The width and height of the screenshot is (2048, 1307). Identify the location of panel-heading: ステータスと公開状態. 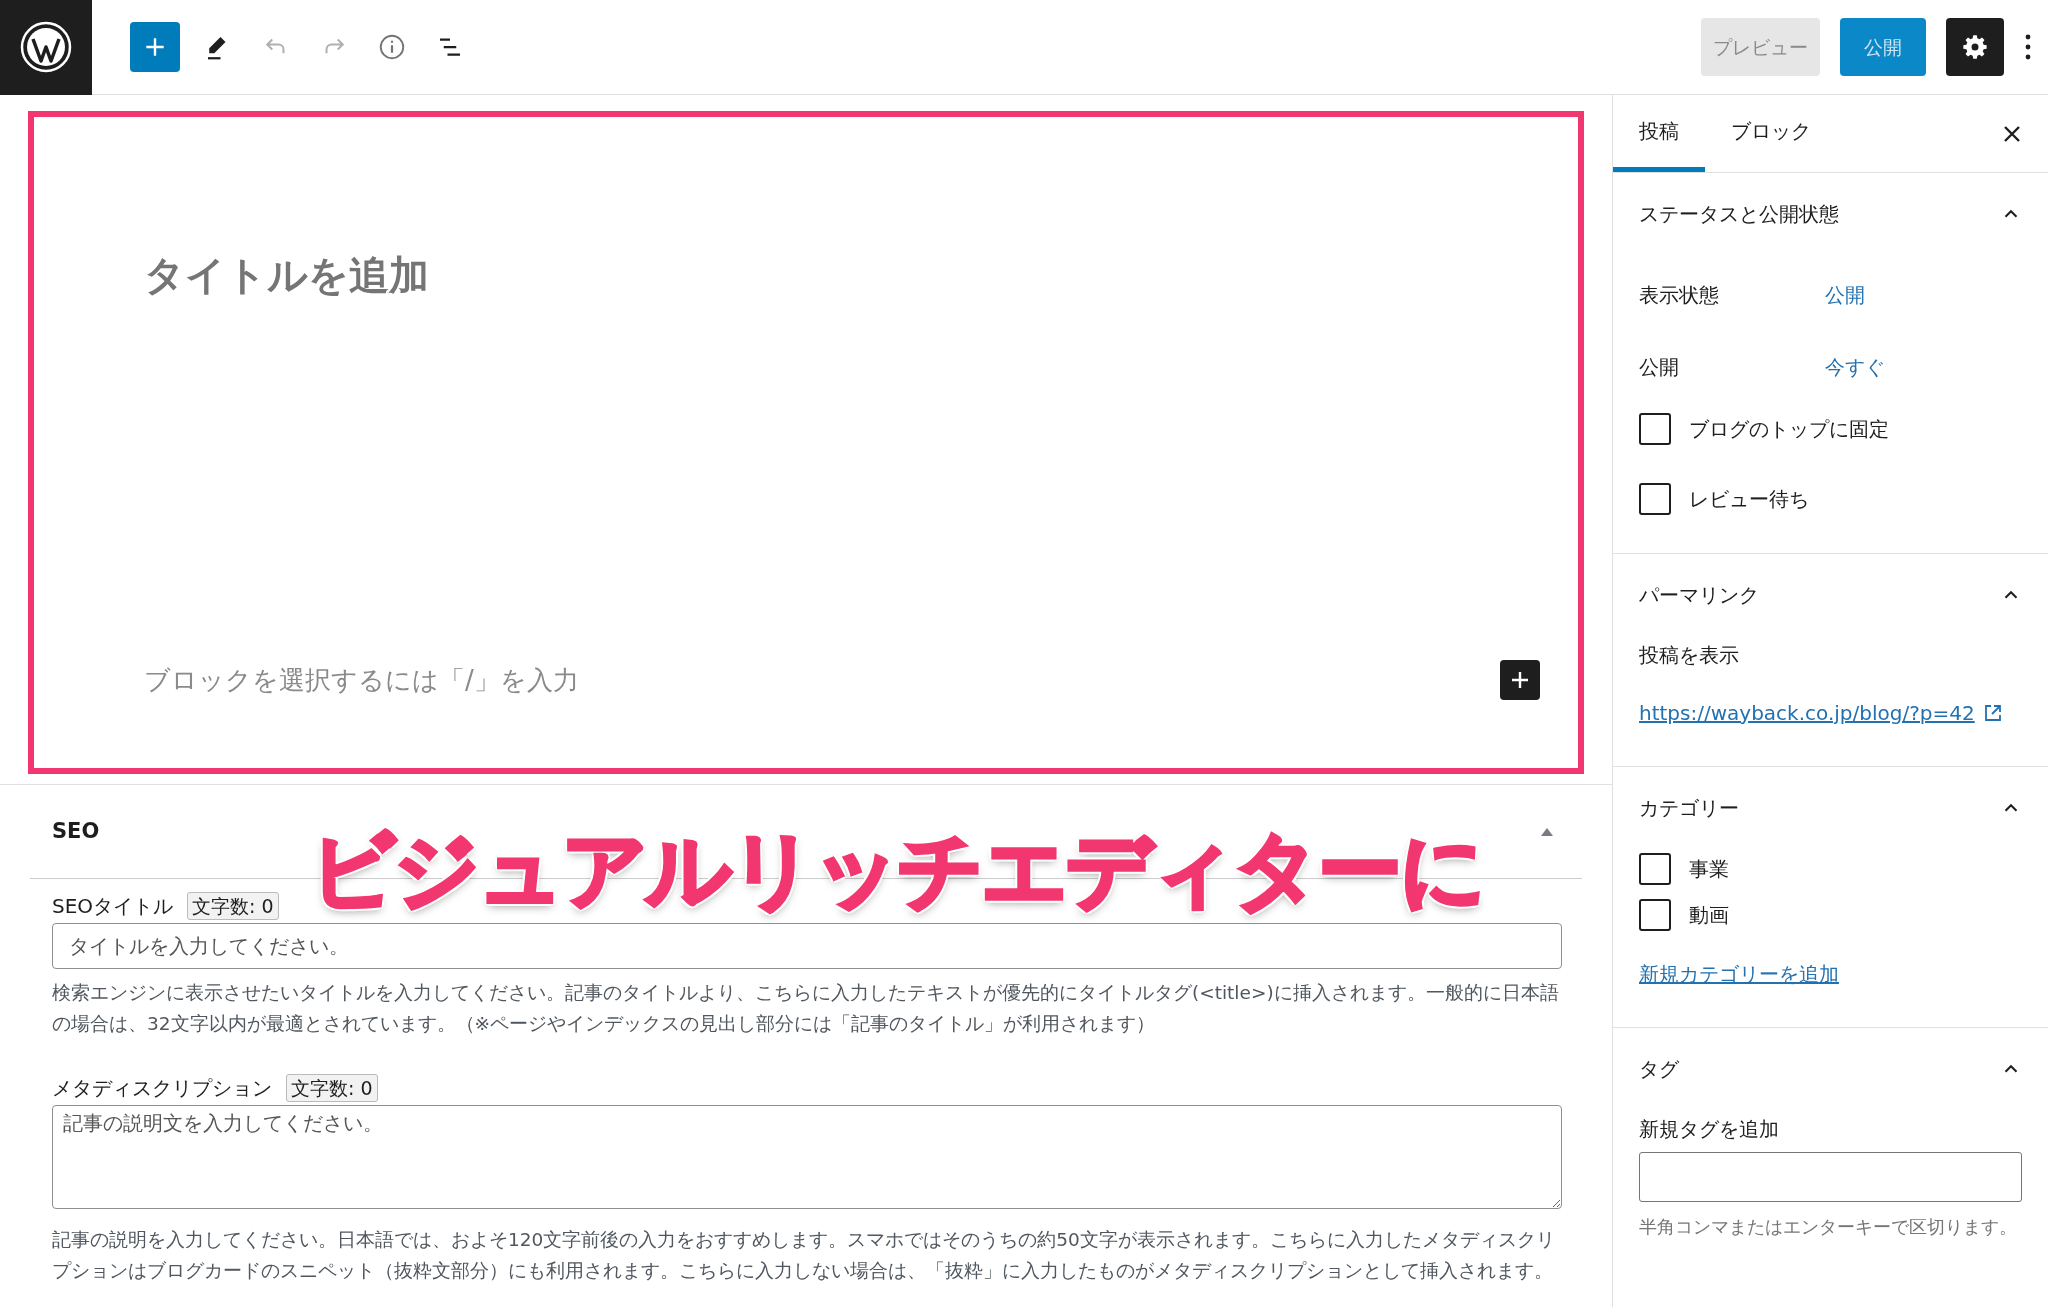
(1739, 214).